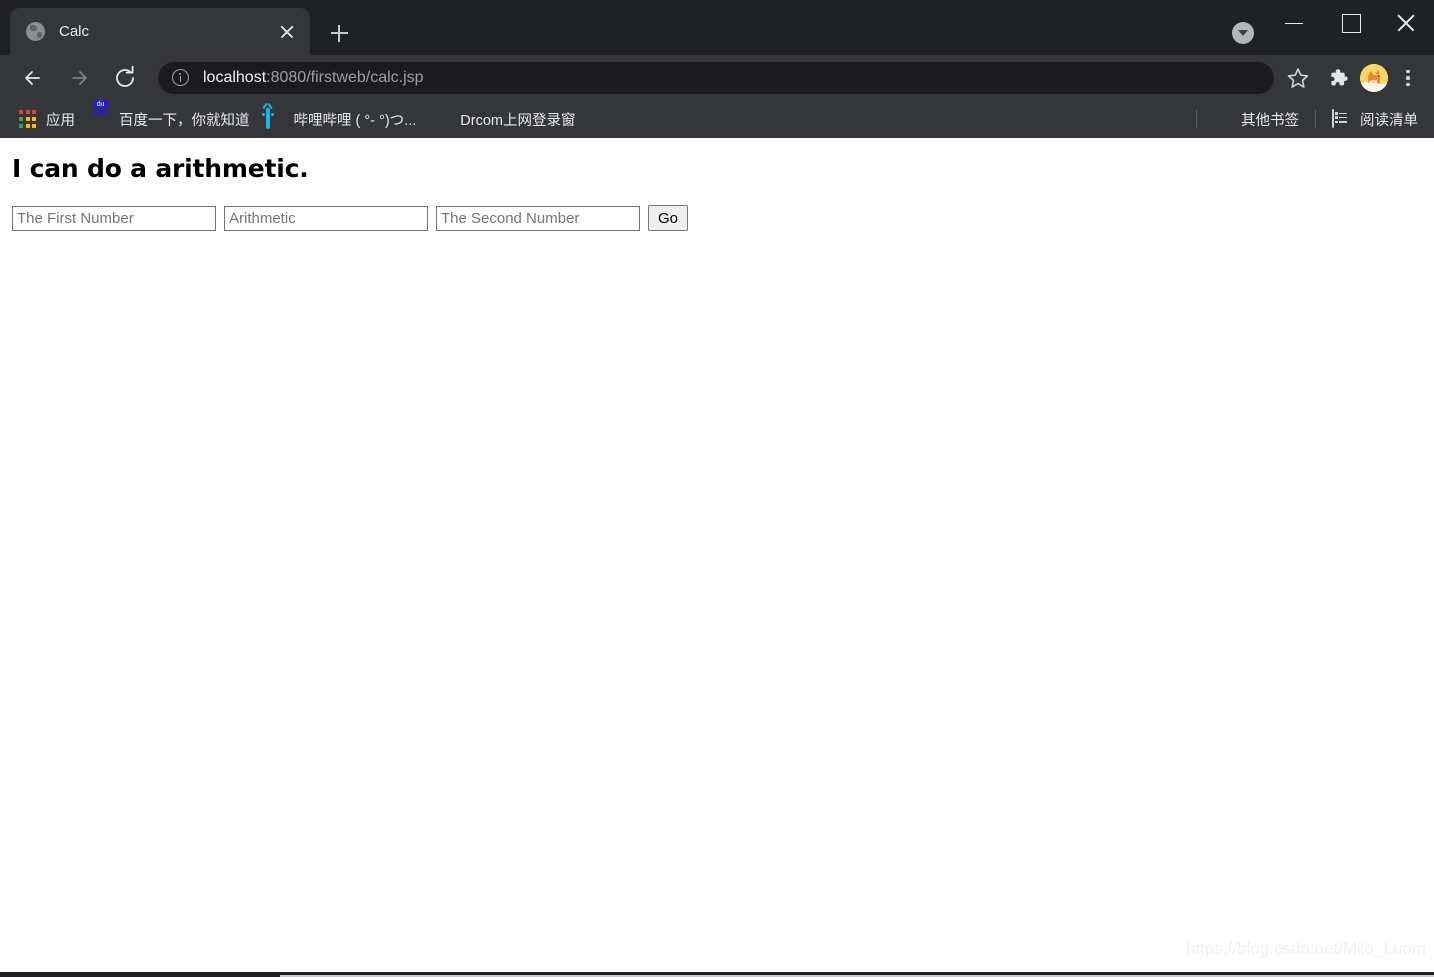 The width and height of the screenshot is (1434, 977). I want to click on arrow-left-icon, so click(32, 77).